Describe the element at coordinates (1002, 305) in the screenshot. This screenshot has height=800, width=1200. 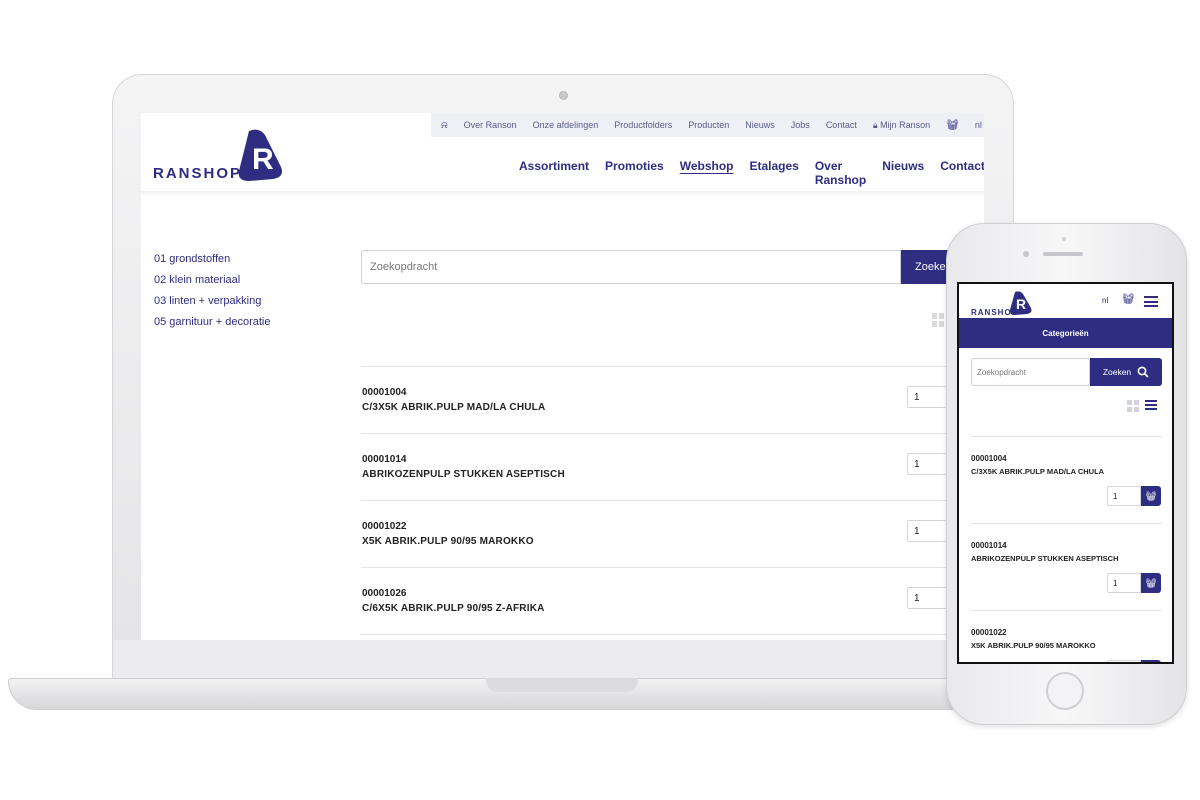
I see `mobile-logo: R RANSHOP` at that location.